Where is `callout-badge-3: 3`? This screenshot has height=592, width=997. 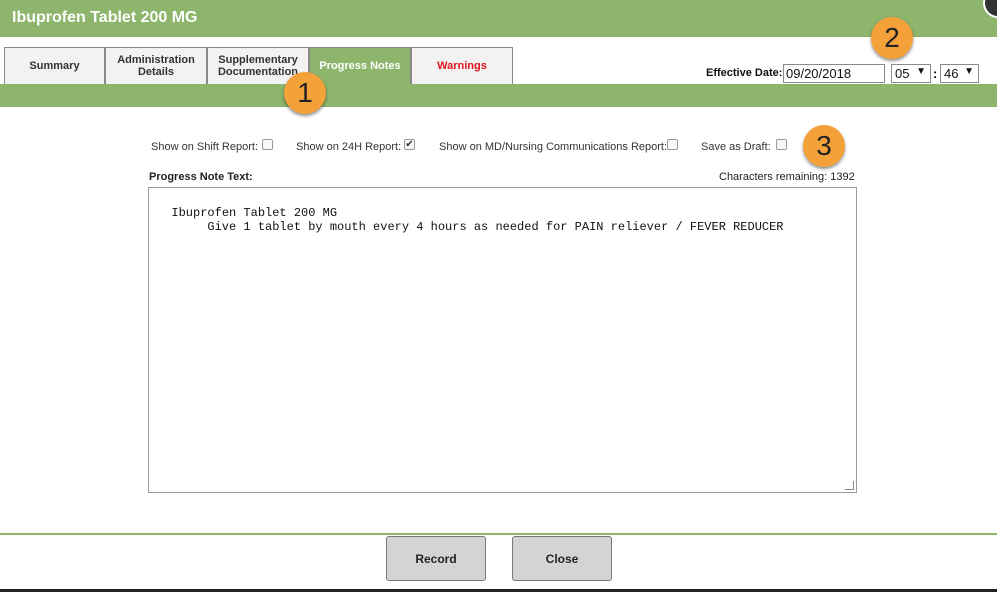 callout-badge-3: 3 is located at coordinates (824, 146).